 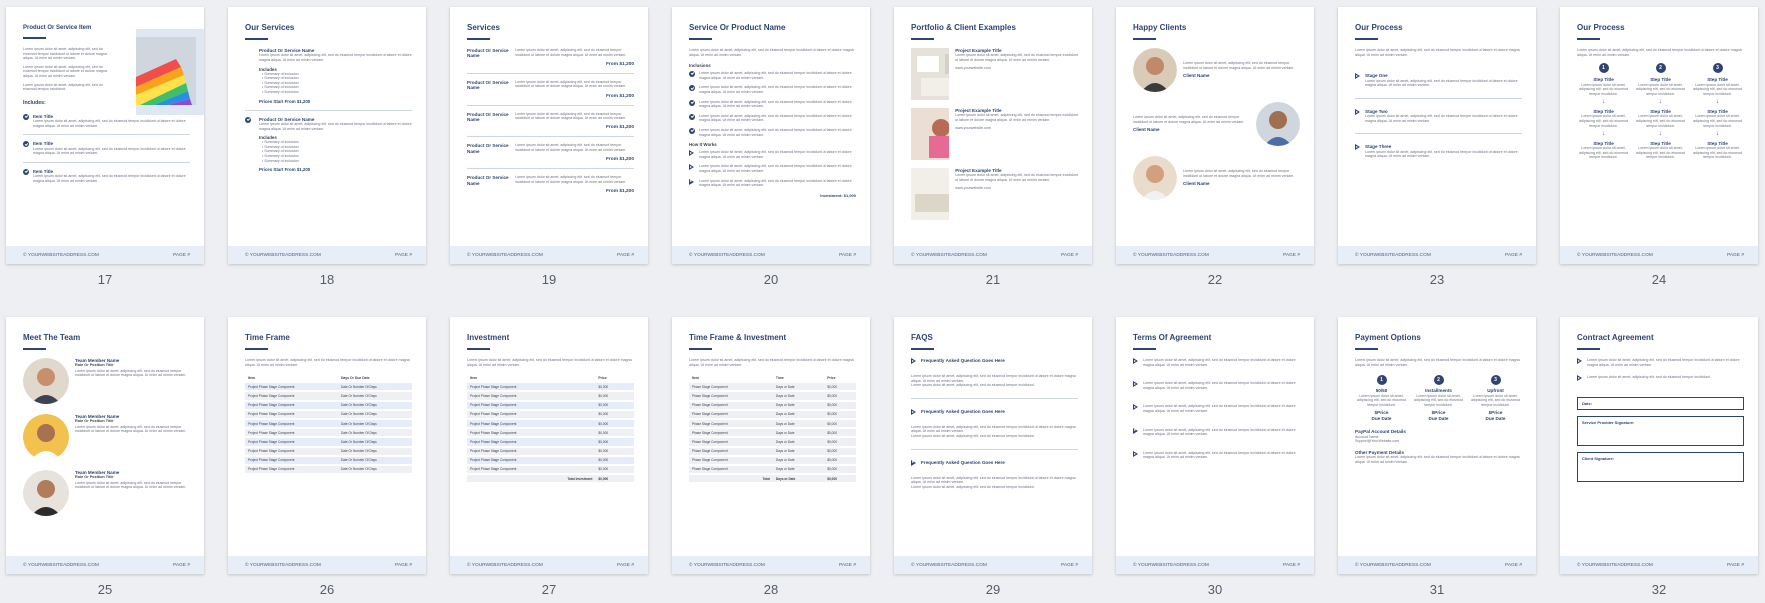 I want to click on provider-signature-field: Service Provider Signature:, so click(x=1660, y=431).